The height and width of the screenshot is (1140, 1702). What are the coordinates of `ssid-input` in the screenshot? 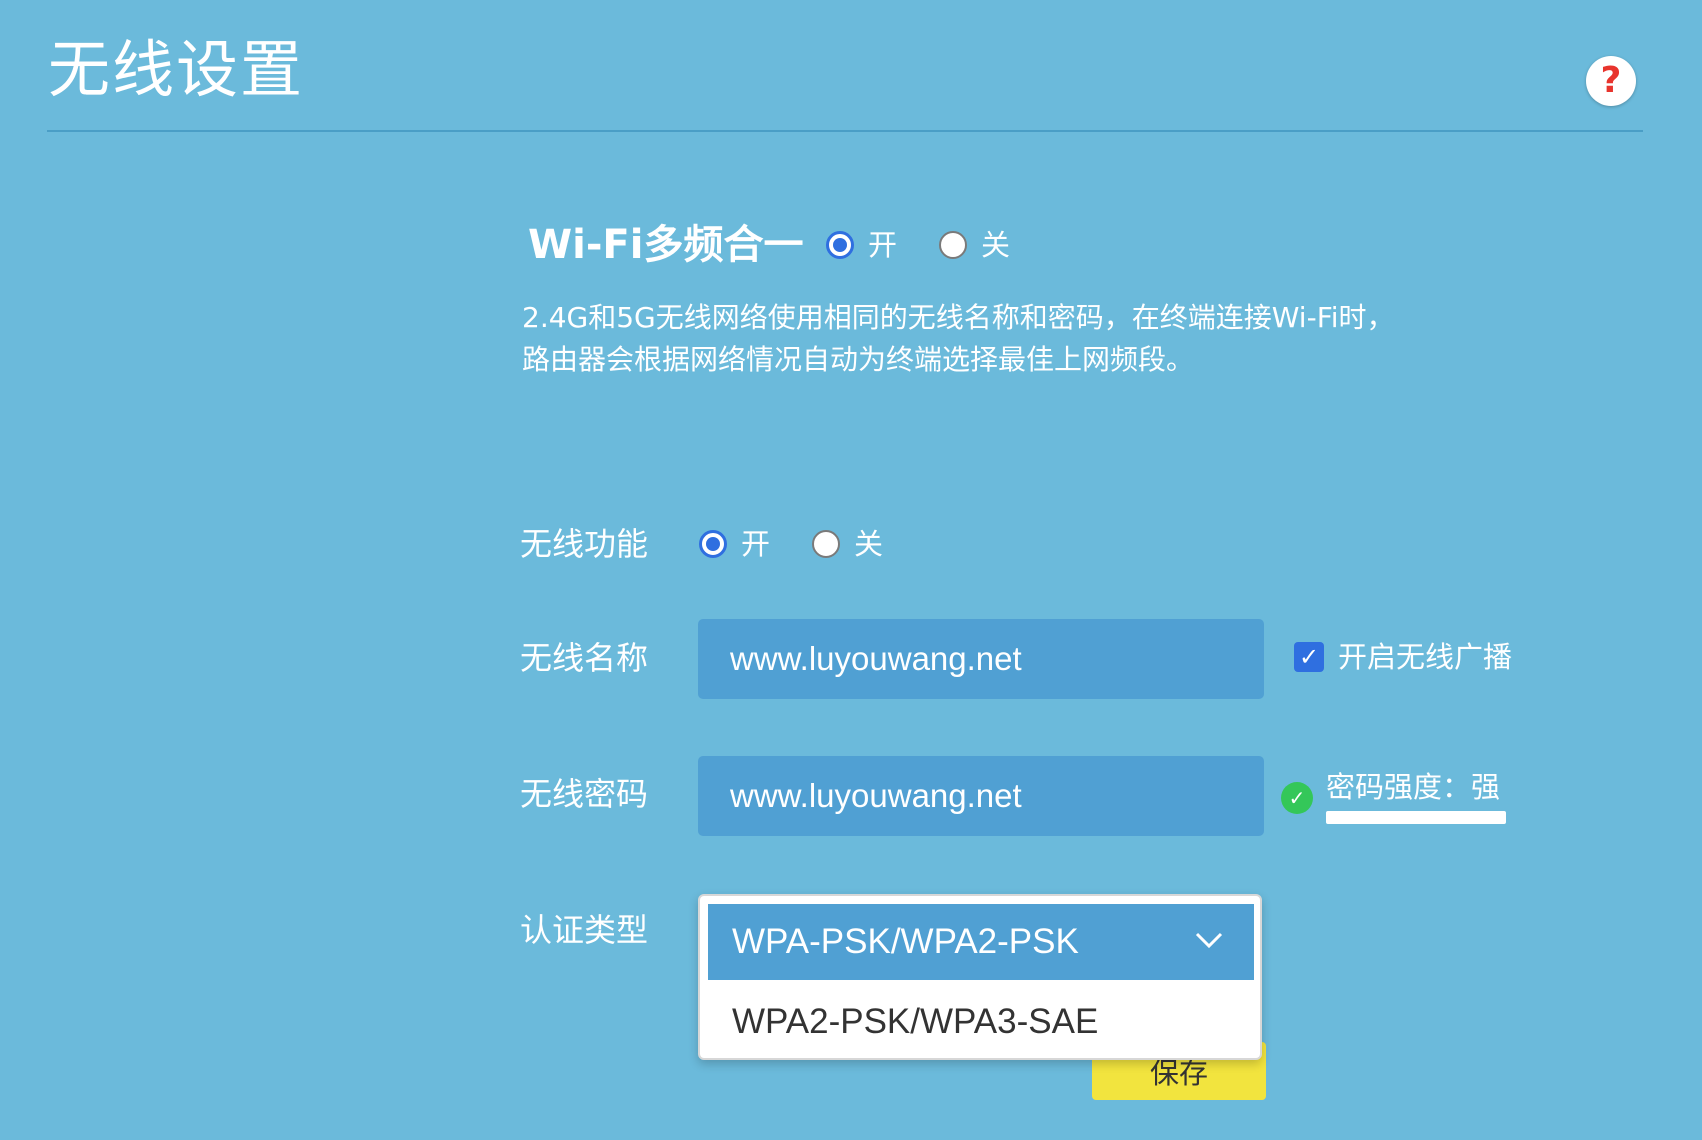 It's located at (981, 659).